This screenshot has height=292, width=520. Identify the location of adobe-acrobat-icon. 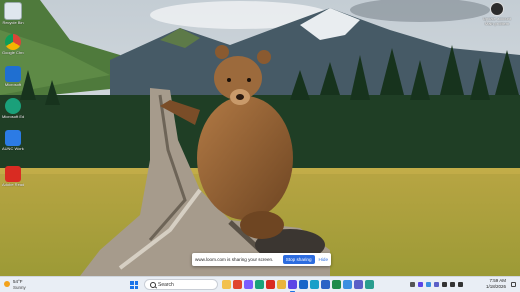
(270, 284).